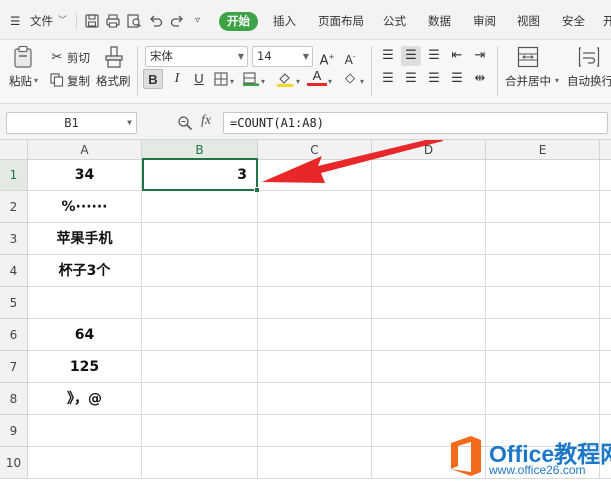  I want to click on decrease-indent-icon: ⇤, so click(457, 56).